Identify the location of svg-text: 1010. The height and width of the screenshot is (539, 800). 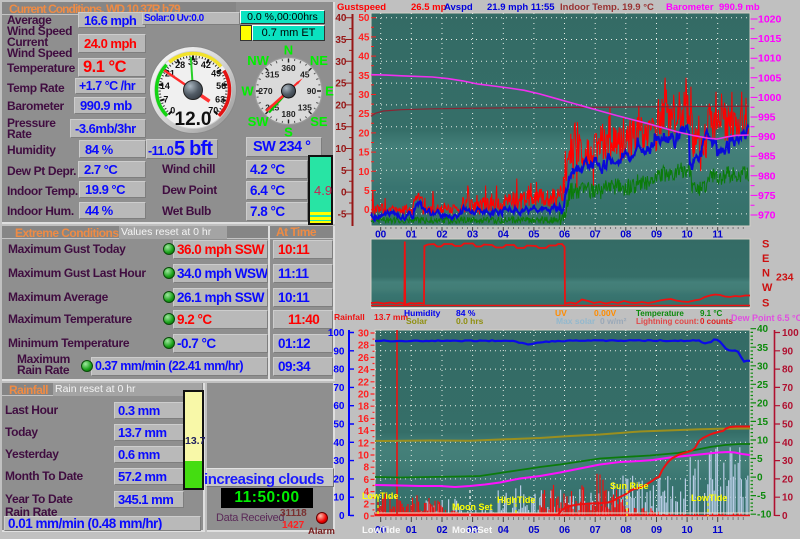
(770, 59).